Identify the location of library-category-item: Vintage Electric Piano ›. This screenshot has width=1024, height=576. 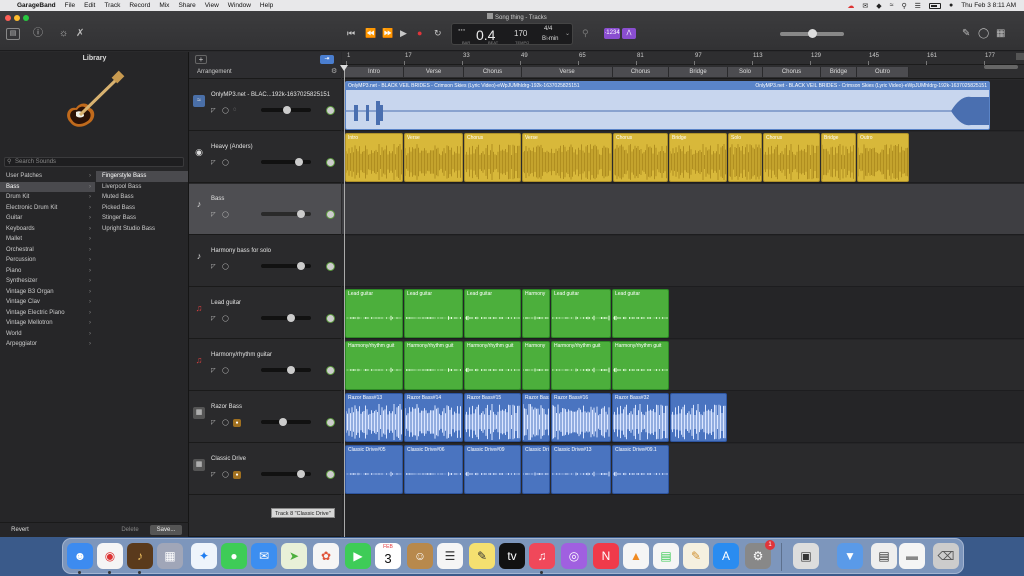
(47, 313).